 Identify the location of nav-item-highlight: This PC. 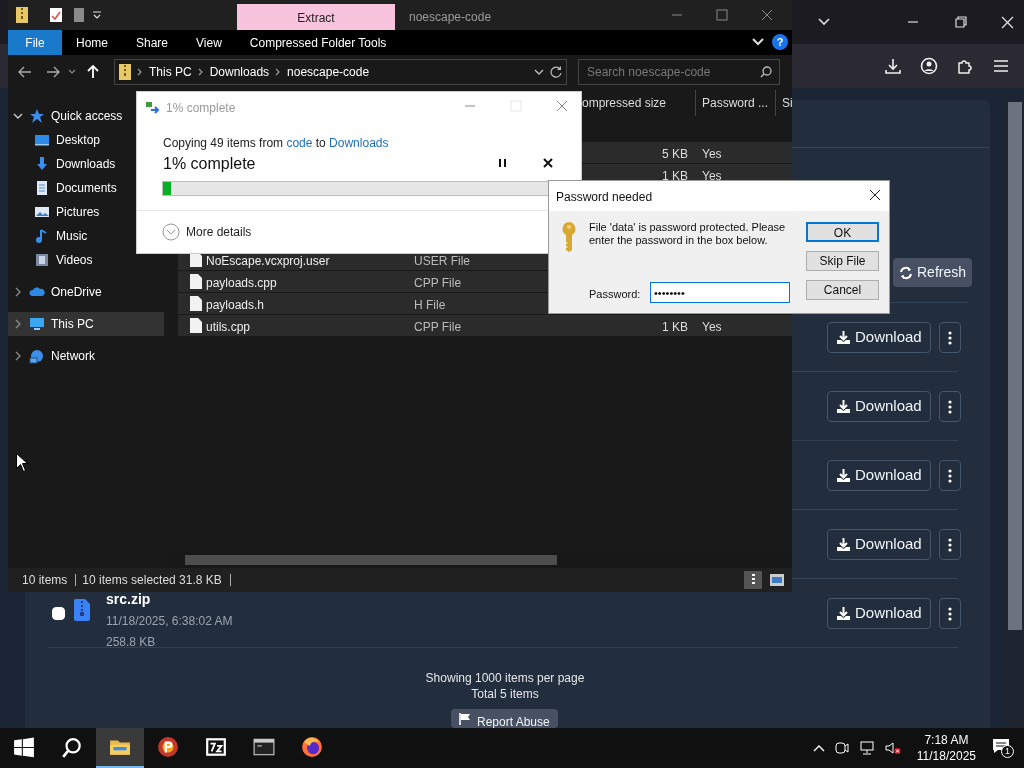
(86, 324).